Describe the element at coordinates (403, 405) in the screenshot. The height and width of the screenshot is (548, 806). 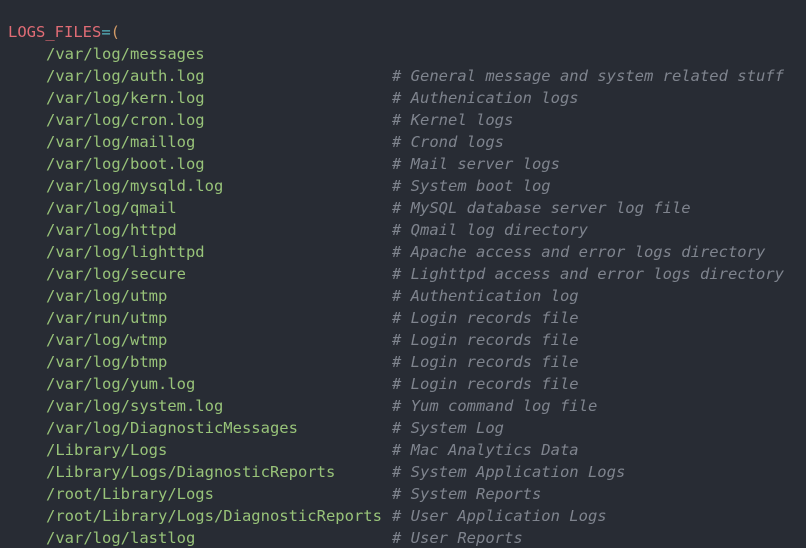
I see `code-line: /var/log/system.log # System Log` at that location.